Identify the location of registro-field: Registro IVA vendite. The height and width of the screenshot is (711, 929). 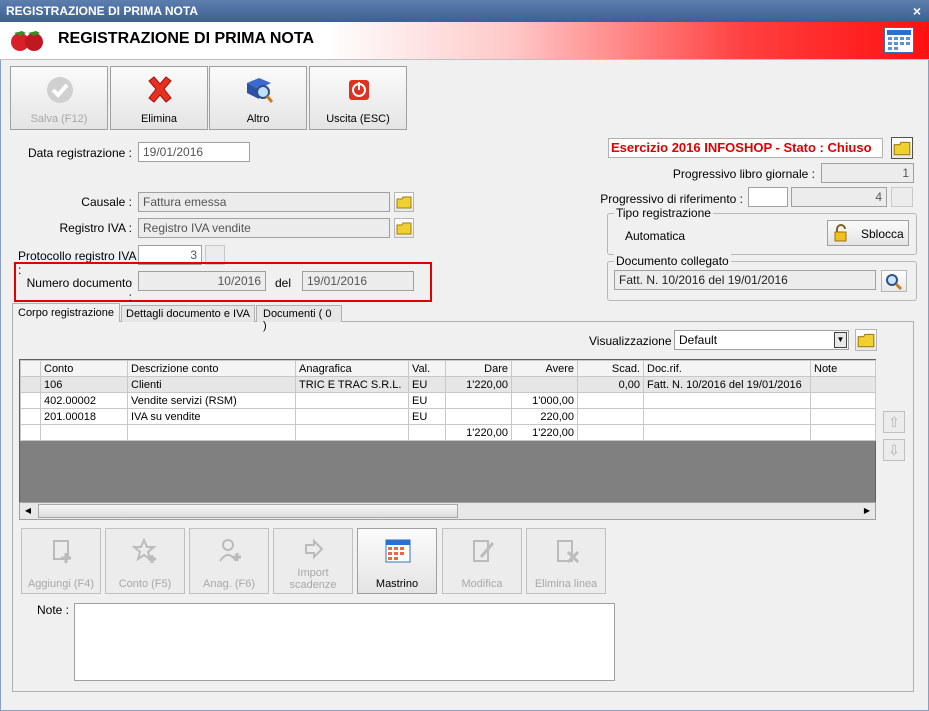
(264, 228).